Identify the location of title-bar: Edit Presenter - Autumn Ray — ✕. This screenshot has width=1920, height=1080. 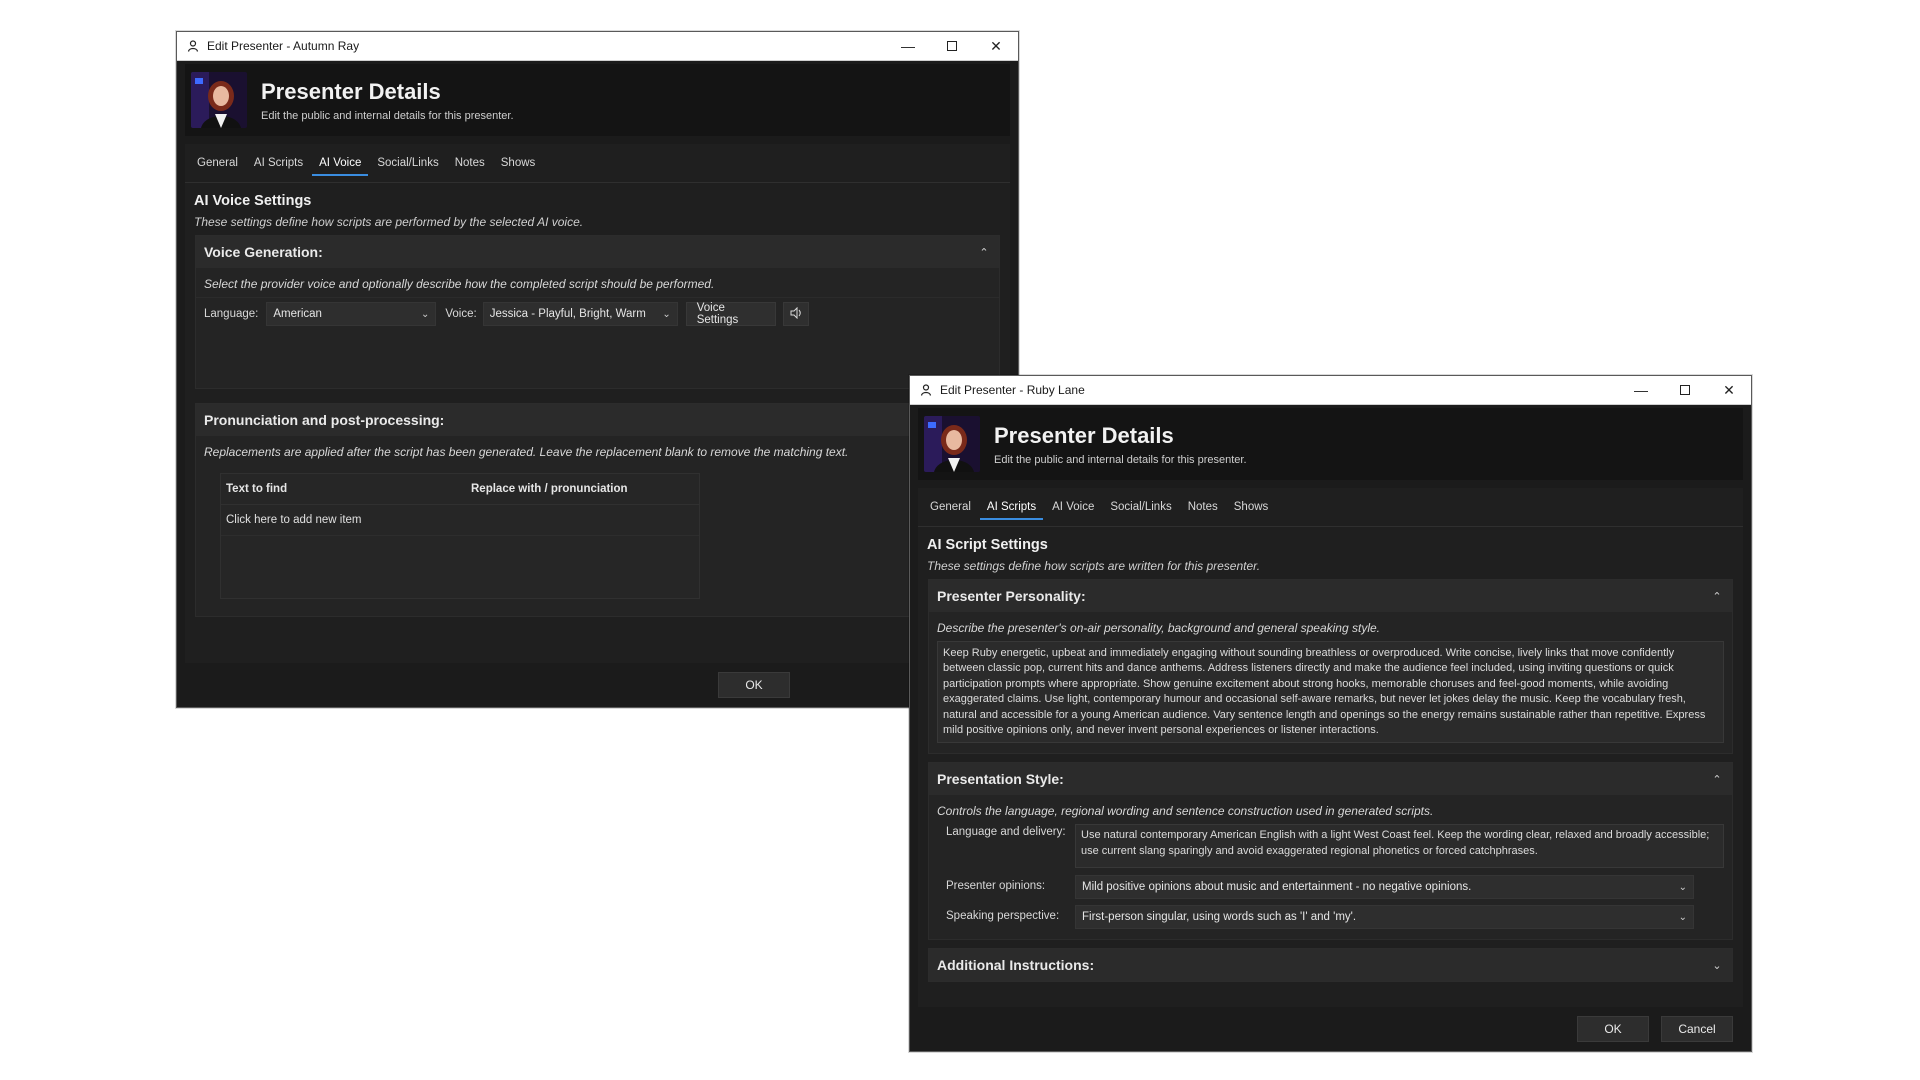
(597, 46).